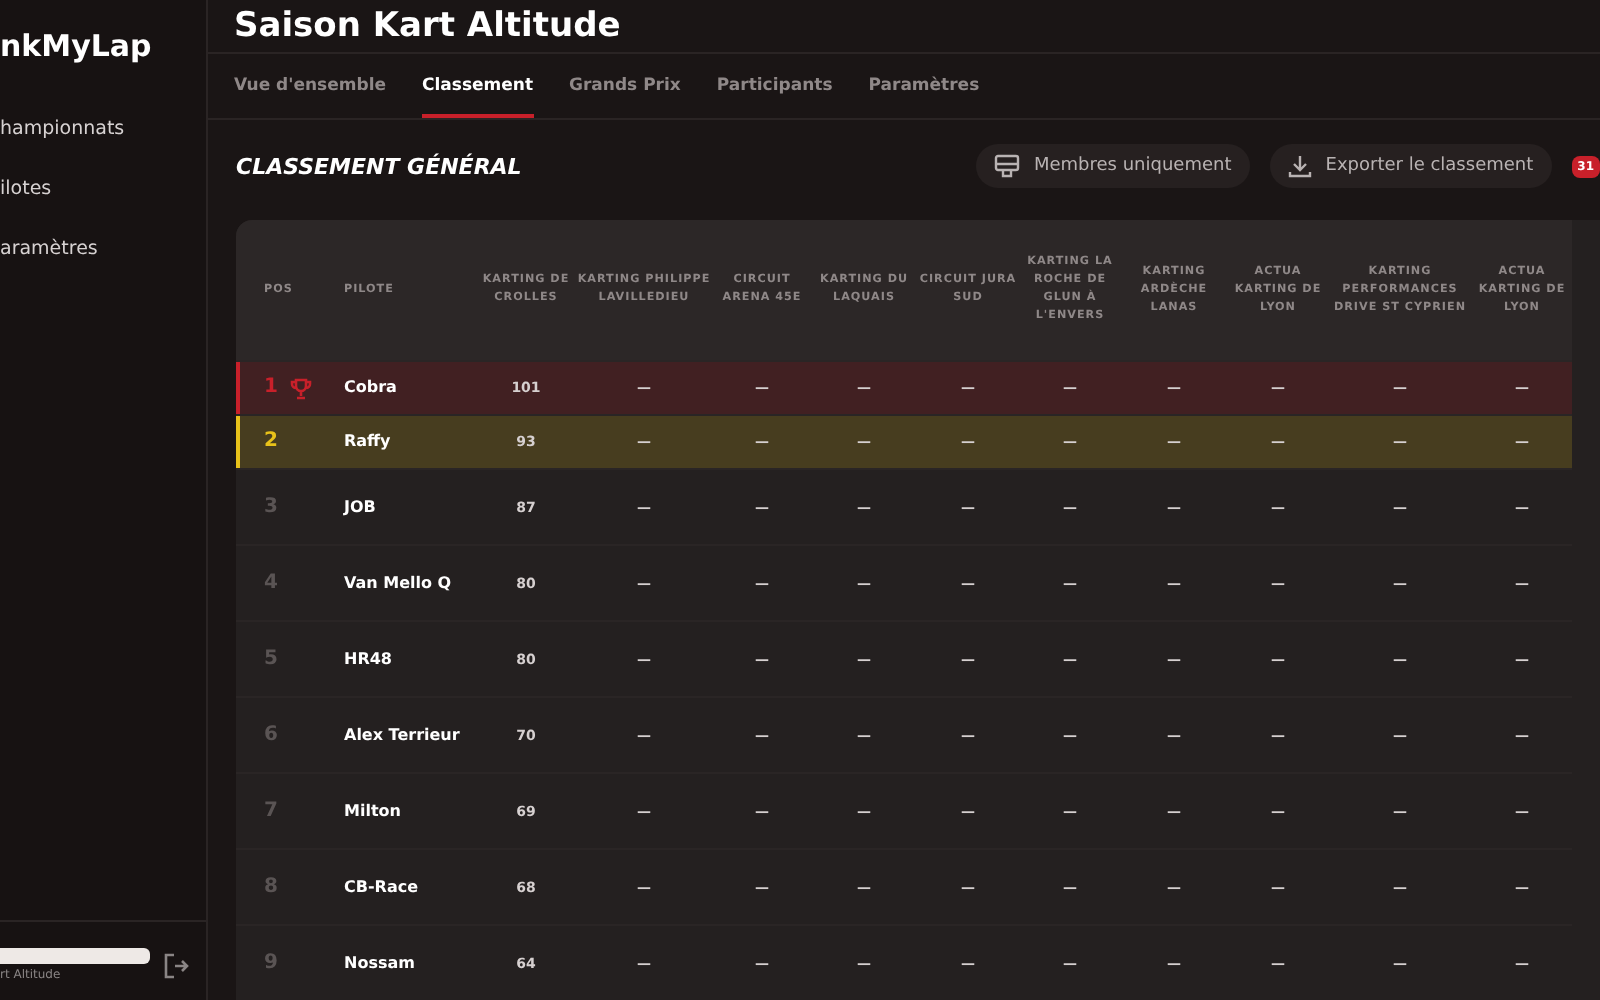 Image resolution: width=1600 pixels, height=1000 pixels. Describe the element at coordinates (410, 582) in the screenshot. I see `pilot-name: Van Mello Q` at that location.